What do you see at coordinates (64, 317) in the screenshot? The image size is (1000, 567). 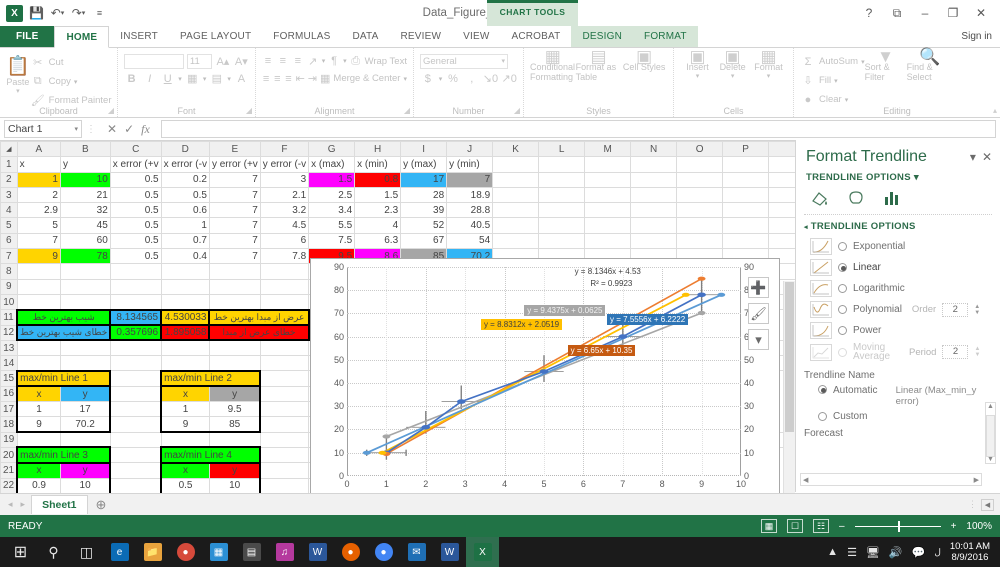 I see `cell-slope-label: شیب بهترین خط` at bounding box center [64, 317].